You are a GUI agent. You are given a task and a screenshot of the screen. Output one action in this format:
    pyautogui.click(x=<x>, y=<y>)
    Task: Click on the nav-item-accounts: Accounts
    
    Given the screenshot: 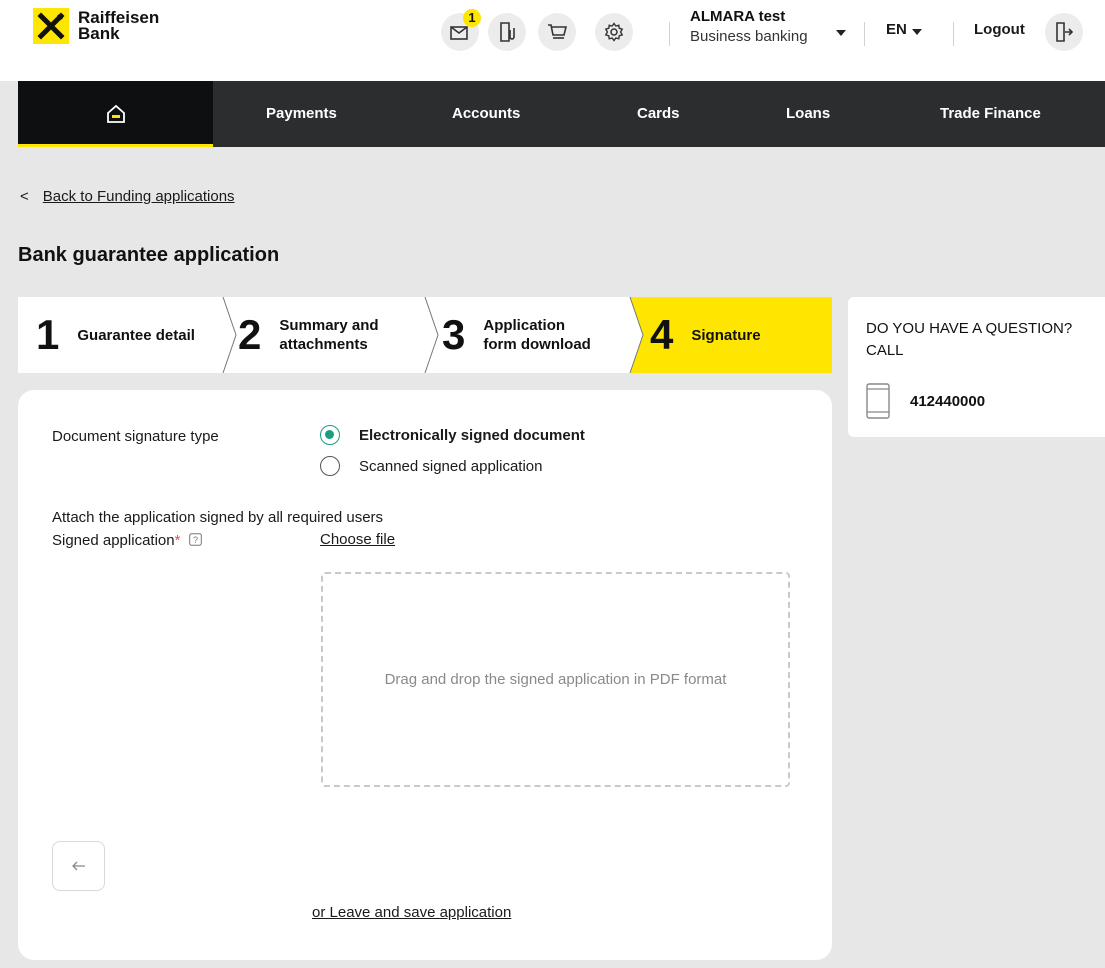 What is the action you would take?
    pyautogui.click(x=486, y=114)
    